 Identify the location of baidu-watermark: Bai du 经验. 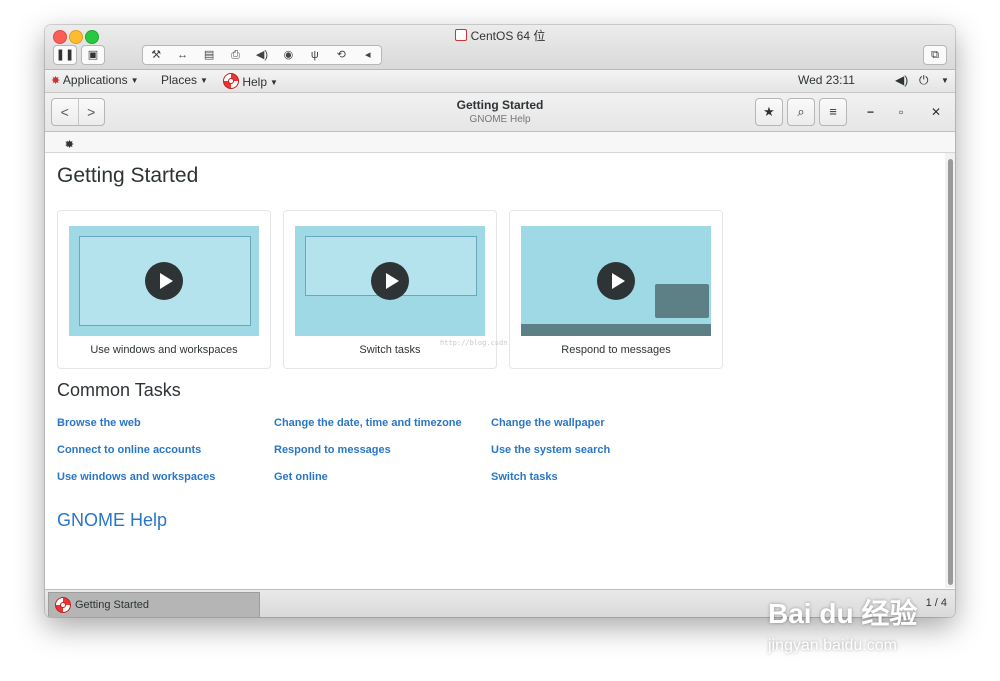
(843, 613).